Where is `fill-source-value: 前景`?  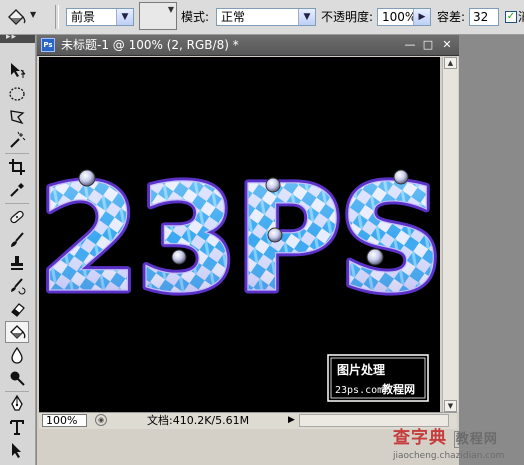 fill-source-value: 前景 is located at coordinates (83, 17).